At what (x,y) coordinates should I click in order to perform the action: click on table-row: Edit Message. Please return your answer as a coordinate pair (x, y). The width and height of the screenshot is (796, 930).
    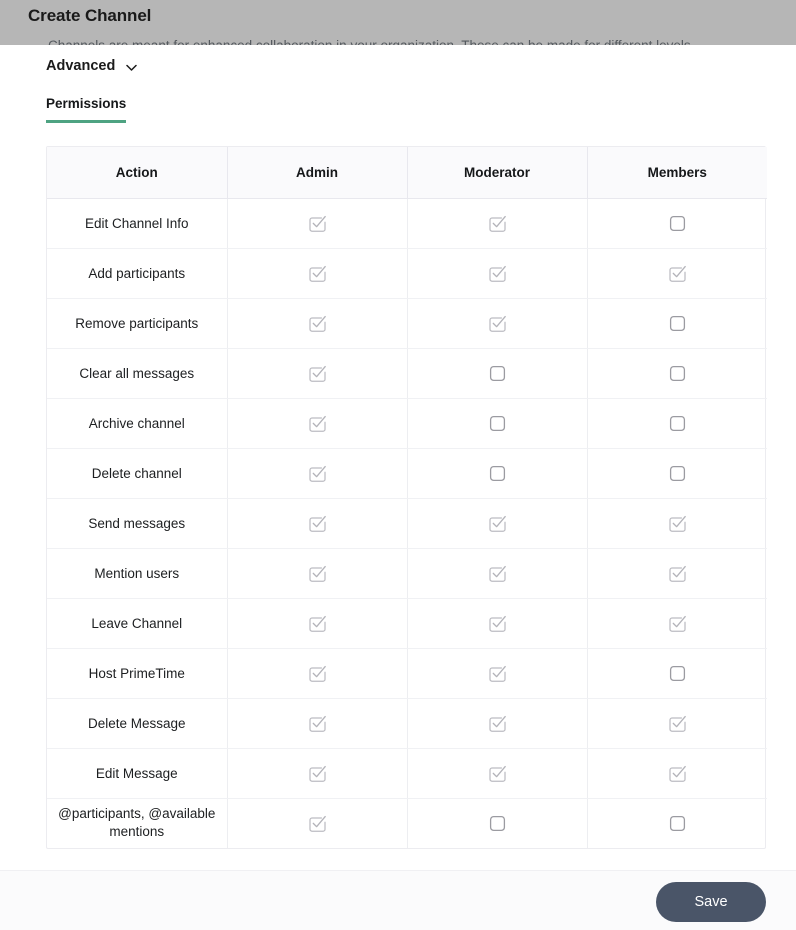
    Looking at the image, I should click on (407, 773).